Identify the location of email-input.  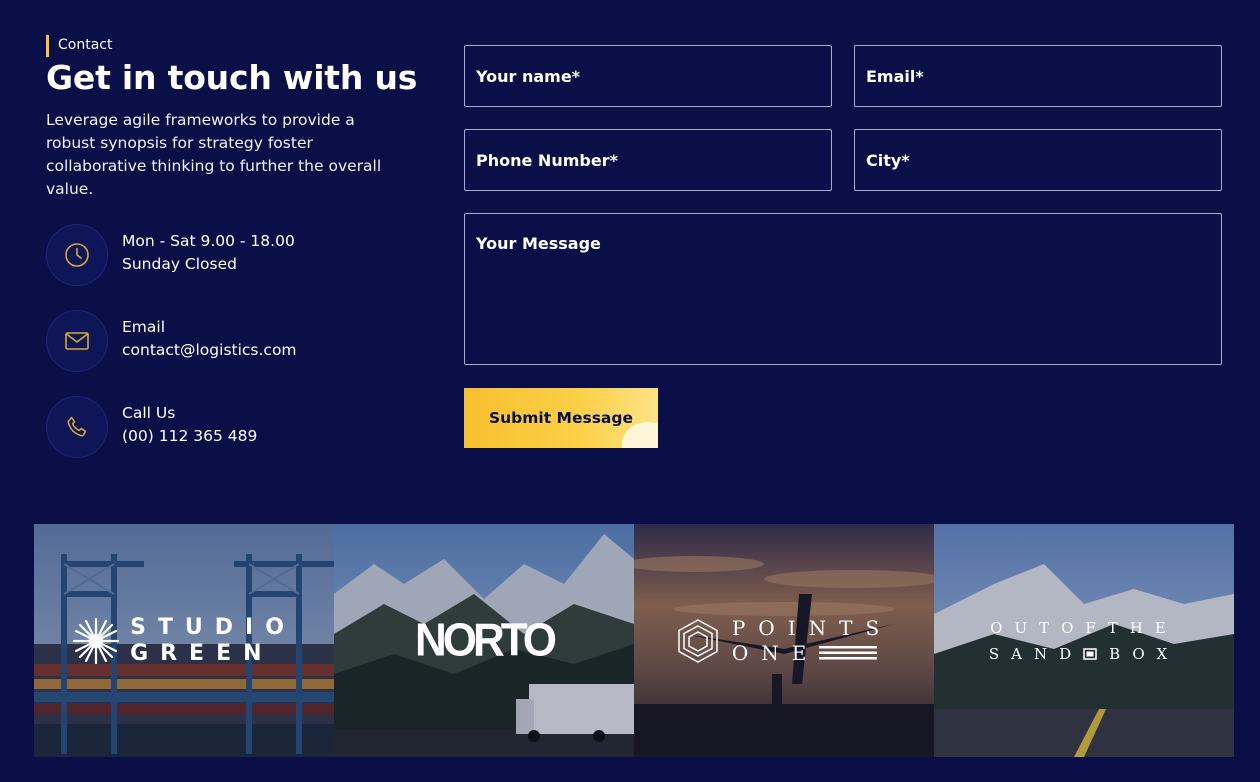
(1038, 76).